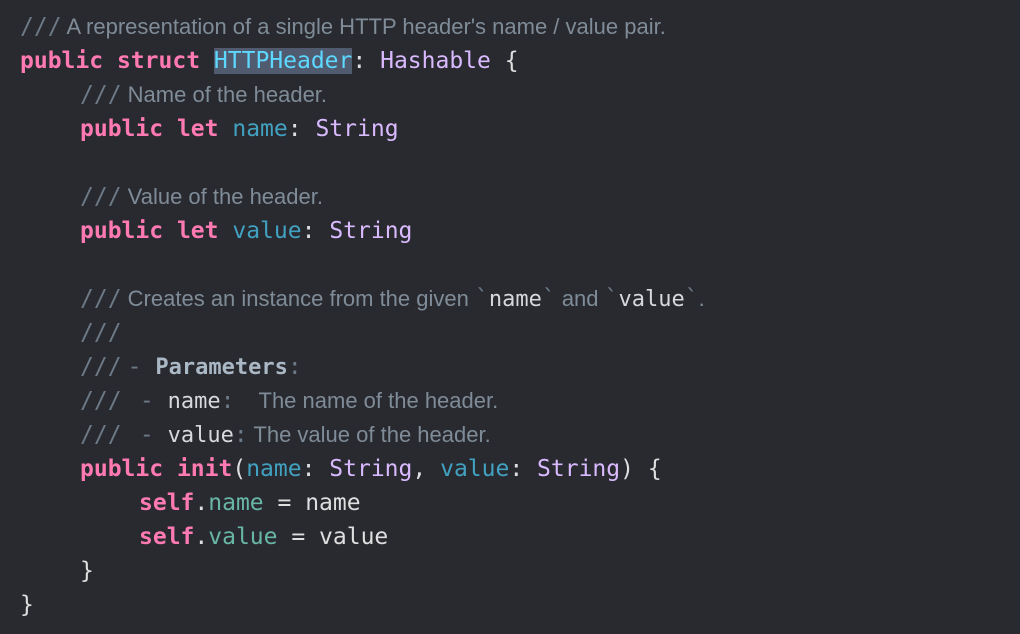 The image size is (1020, 634). I want to click on init-param-name: name, so click(274, 469).